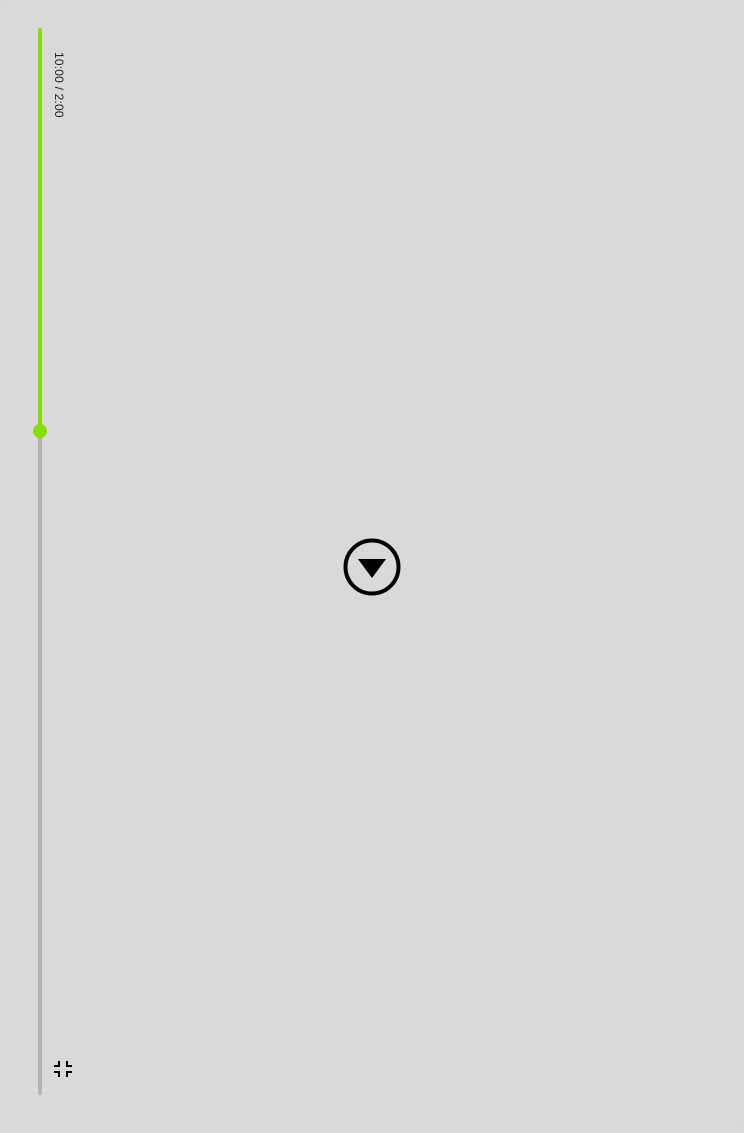 Image resolution: width=744 pixels, height=1133 pixels. I want to click on exit-fullscreen-button, so click(63, 1069).